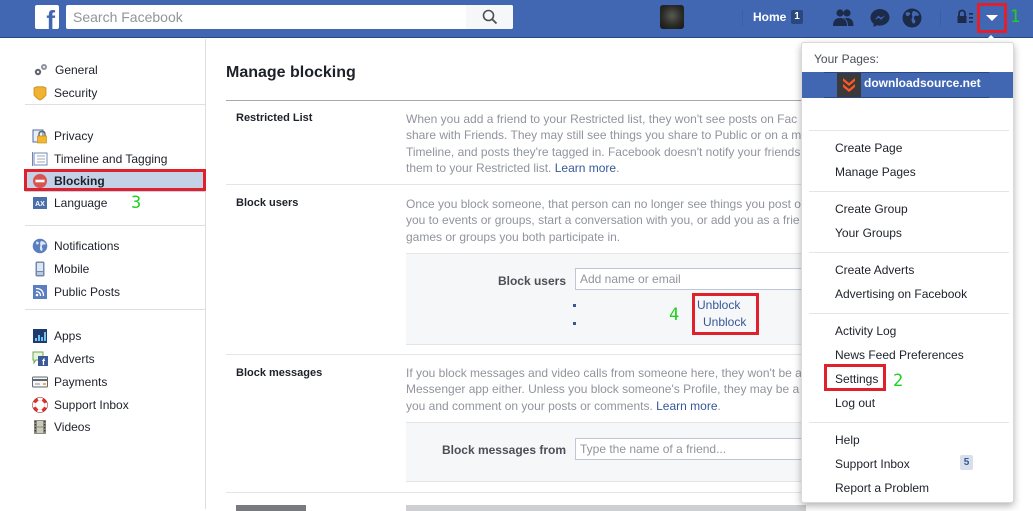 The width and height of the screenshot is (1033, 511). Describe the element at coordinates (40, 382) in the screenshot. I see `credit-card-icon` at that location.